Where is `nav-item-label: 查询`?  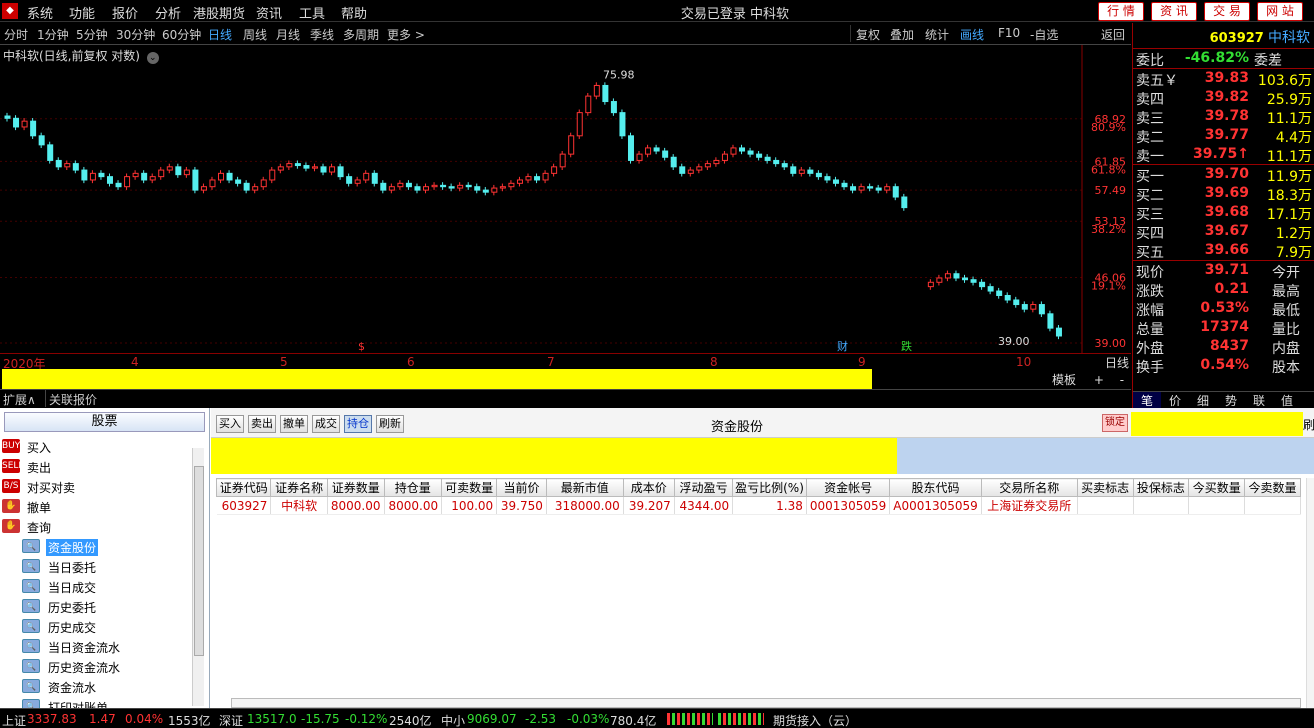 nav-item-label: 查询 is located at coordinates (39, 528).